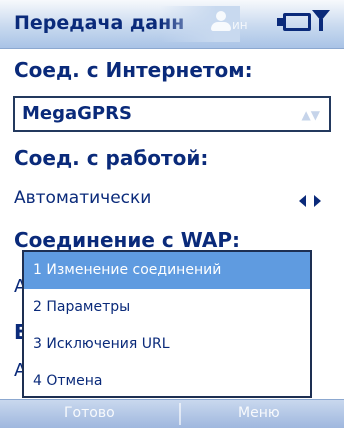  What do you see at coordinates (295, 22) in the screenshot?
I see `battery-icon` at bounding box center [295, 22].